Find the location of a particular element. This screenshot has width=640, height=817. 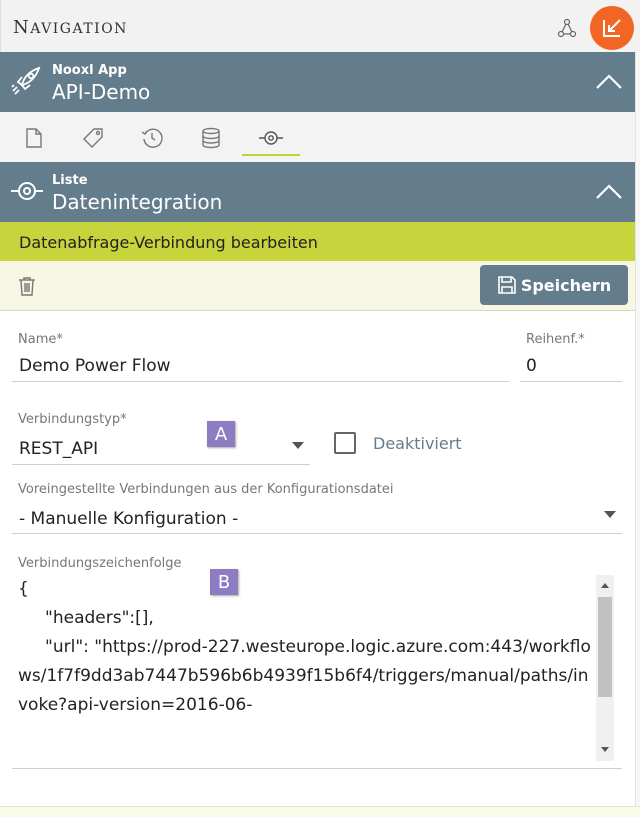

collapse-navigation-button is located at coordinates (612, 28).